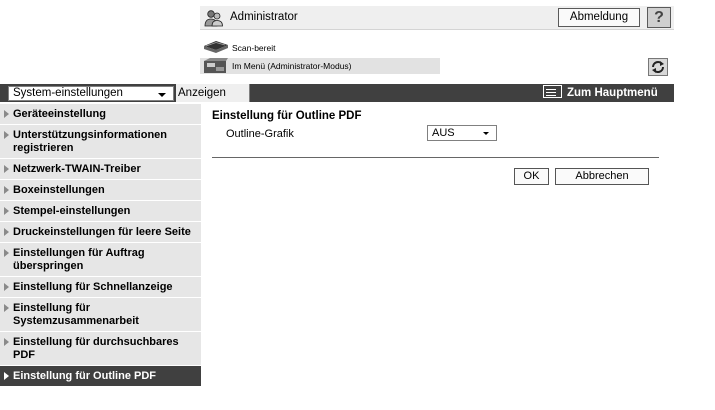 The image size is (715, 410). What do you see at coordinates (531, 176) in the screenshot?
I see `ok-button: OK` at bounding box center [531, 176].